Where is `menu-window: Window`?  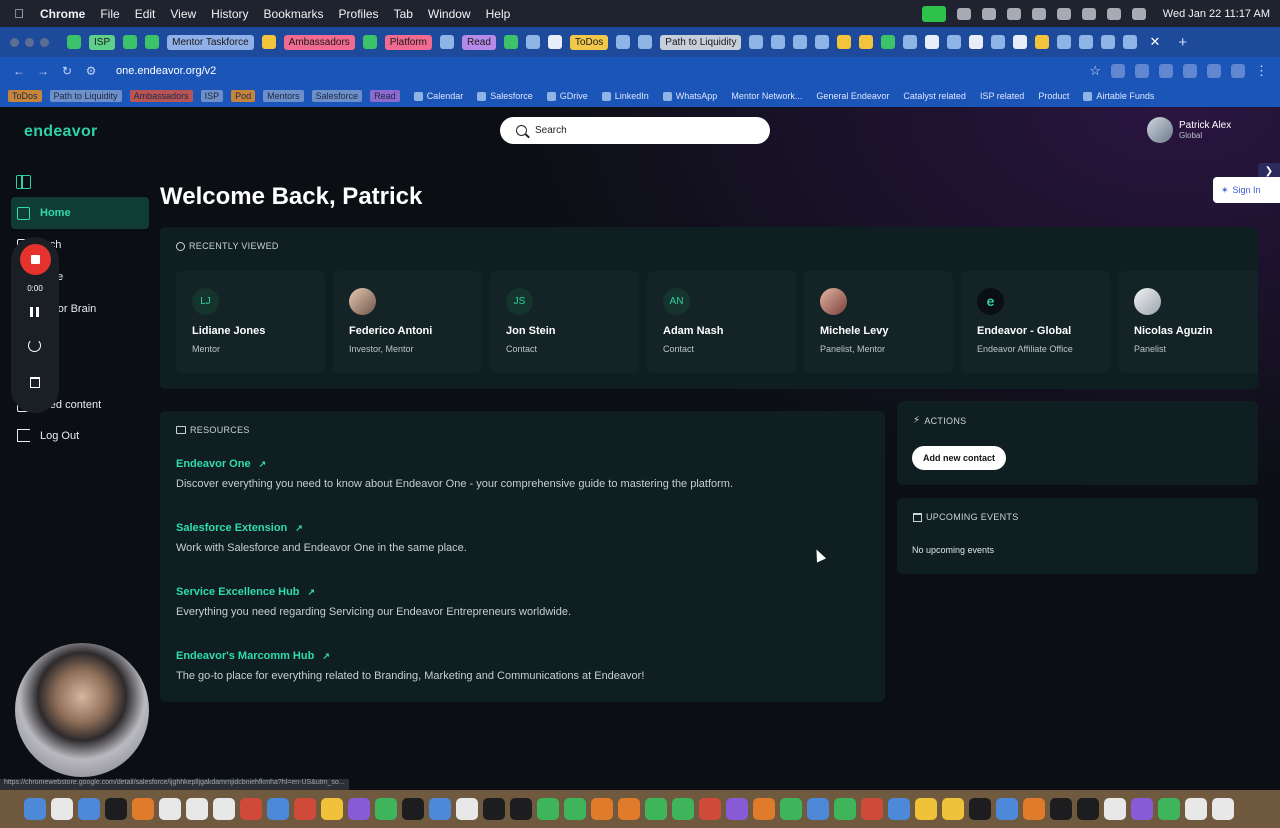 menu-window: Window is located at coordinates (449, 14).